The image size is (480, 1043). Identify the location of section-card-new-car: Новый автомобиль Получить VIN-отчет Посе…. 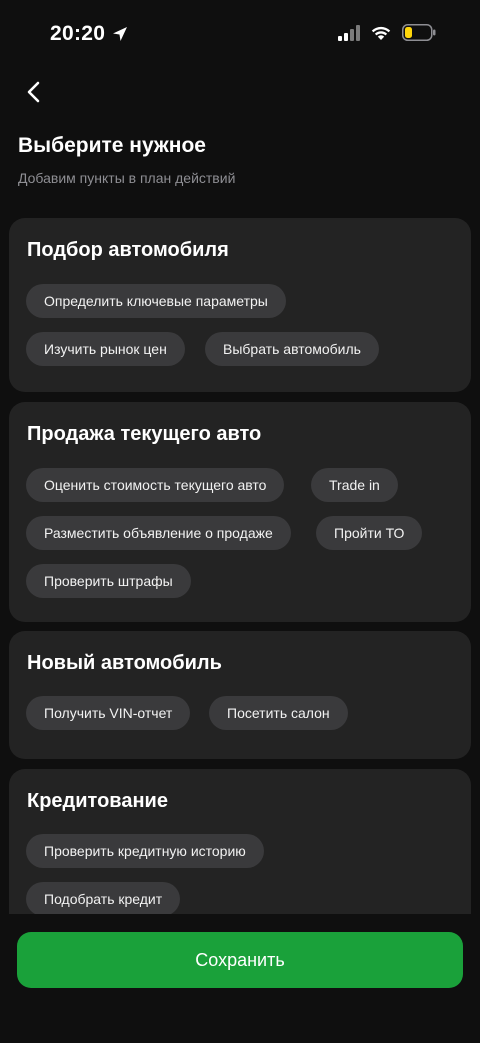
(240, 695).